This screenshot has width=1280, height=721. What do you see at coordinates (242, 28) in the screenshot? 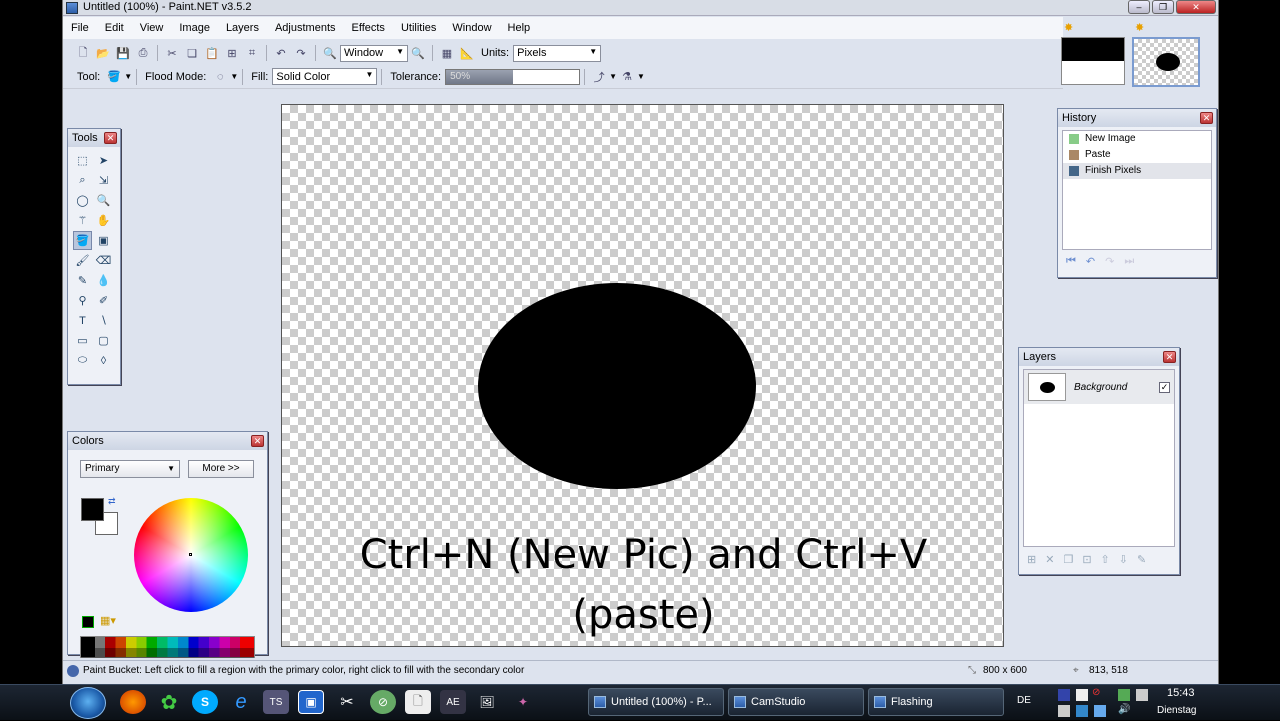
I see `menu-layers: Layers` at bounding box center [242, 28].